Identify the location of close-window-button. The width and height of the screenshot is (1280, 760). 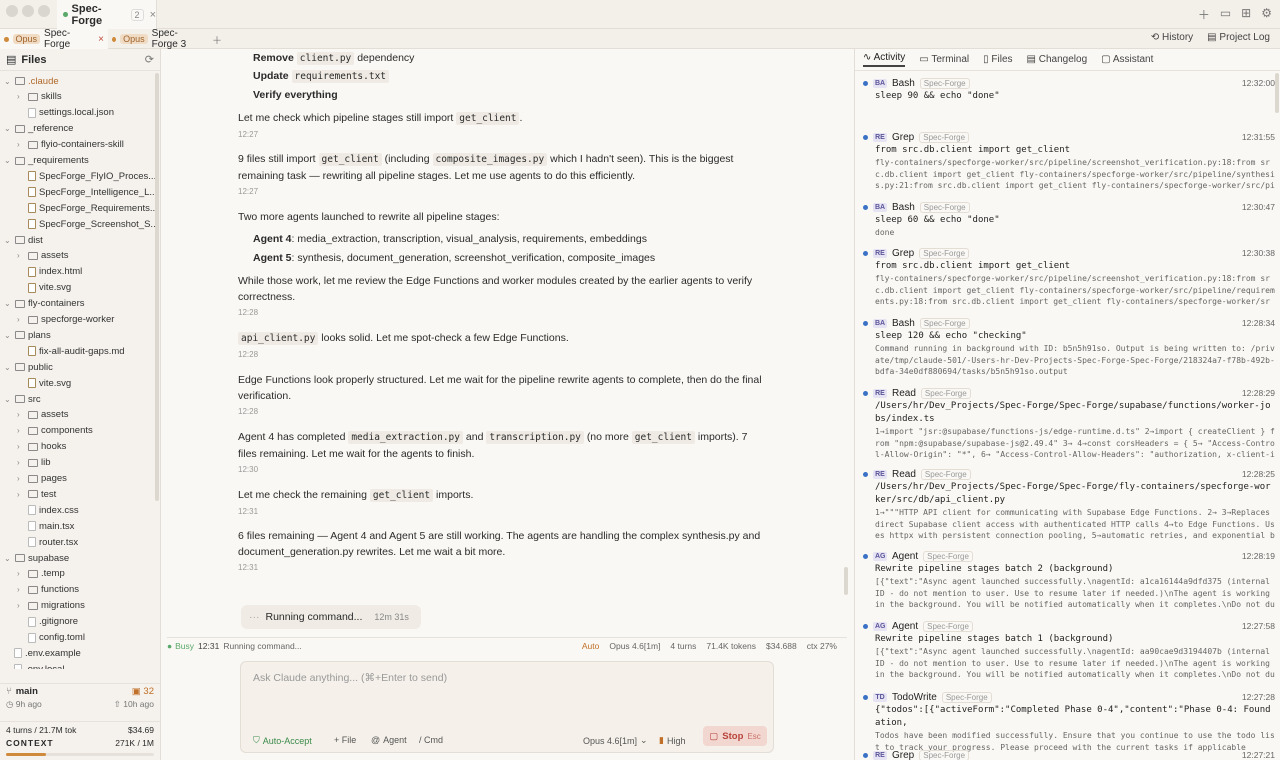
(12, 11).